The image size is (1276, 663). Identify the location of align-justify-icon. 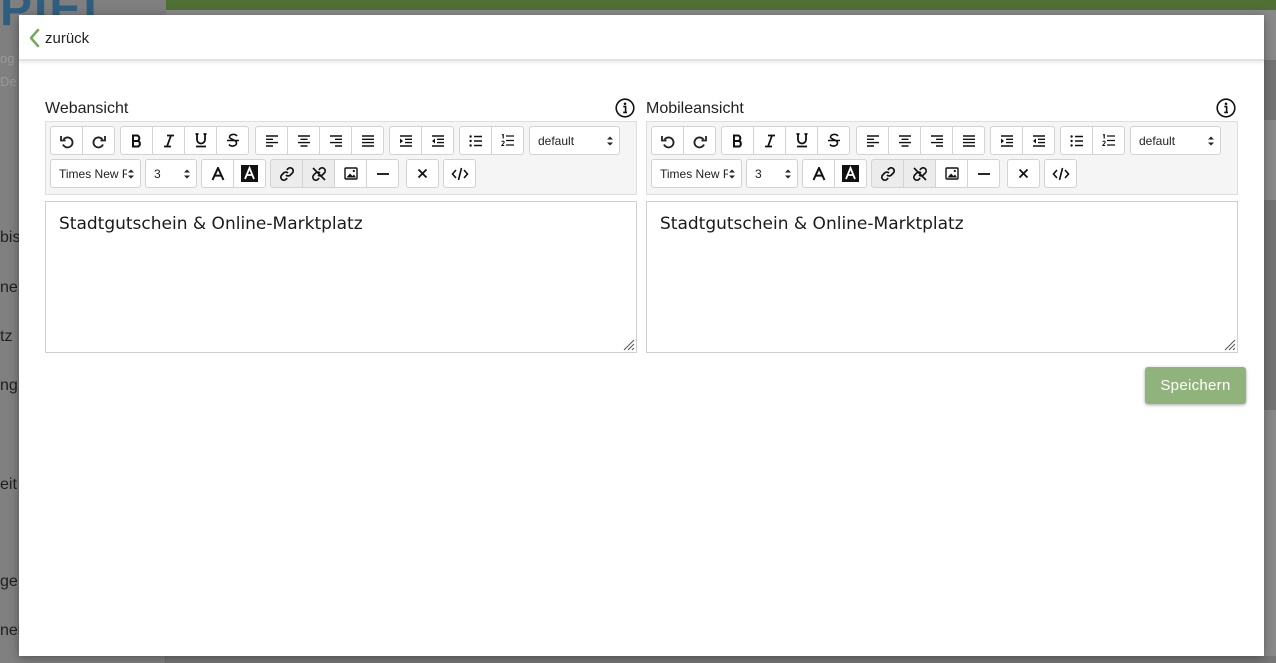
(367, 140).